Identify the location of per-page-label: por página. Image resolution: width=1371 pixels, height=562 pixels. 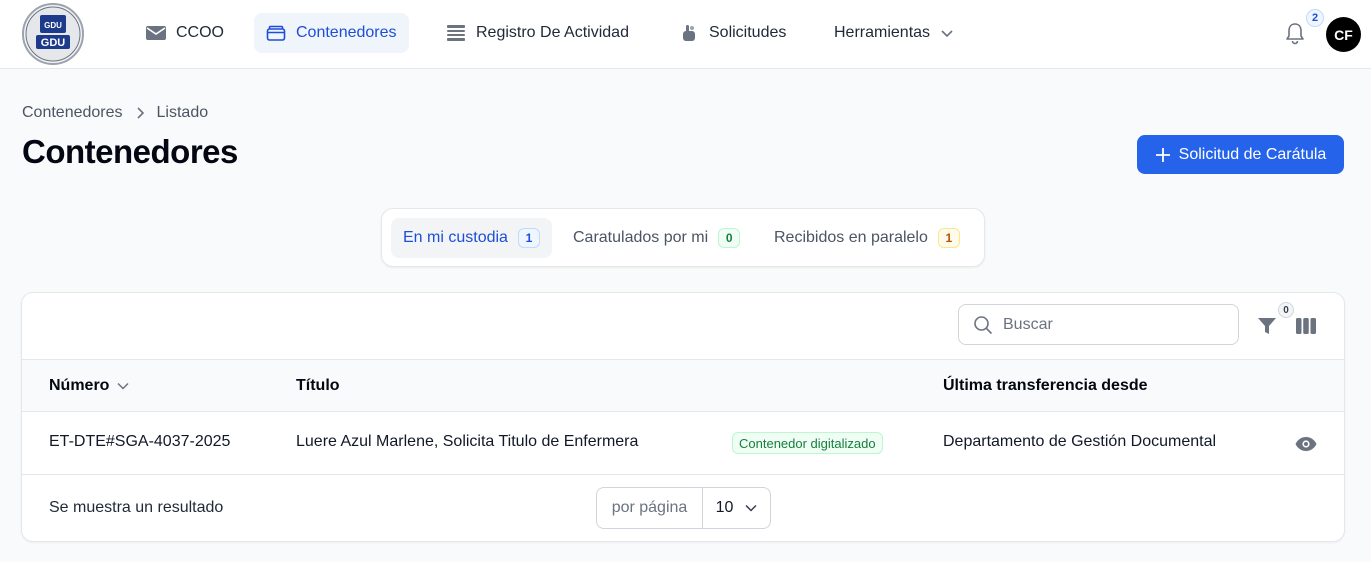
(650, 508).